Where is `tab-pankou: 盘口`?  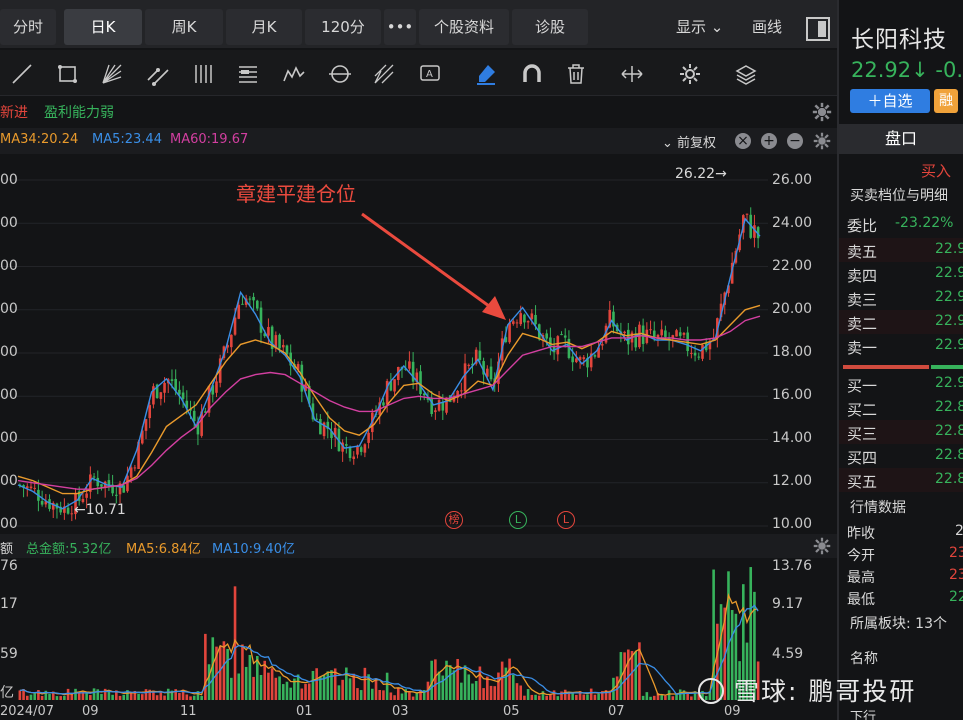
tab-pankou: 盘口 is located at coordinates (901, 139).